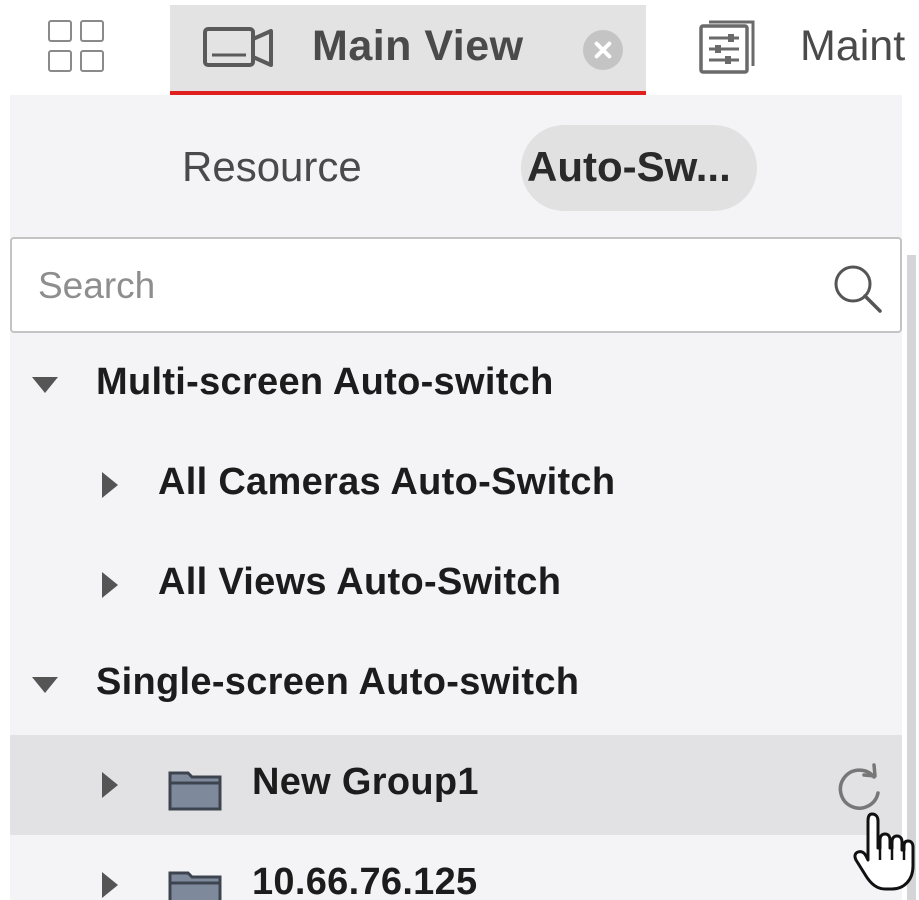 The height and width of the screenshot is (900, 919). I want to click on tree-node-label: All Cameras Auto-Switch, so click(387, 482).